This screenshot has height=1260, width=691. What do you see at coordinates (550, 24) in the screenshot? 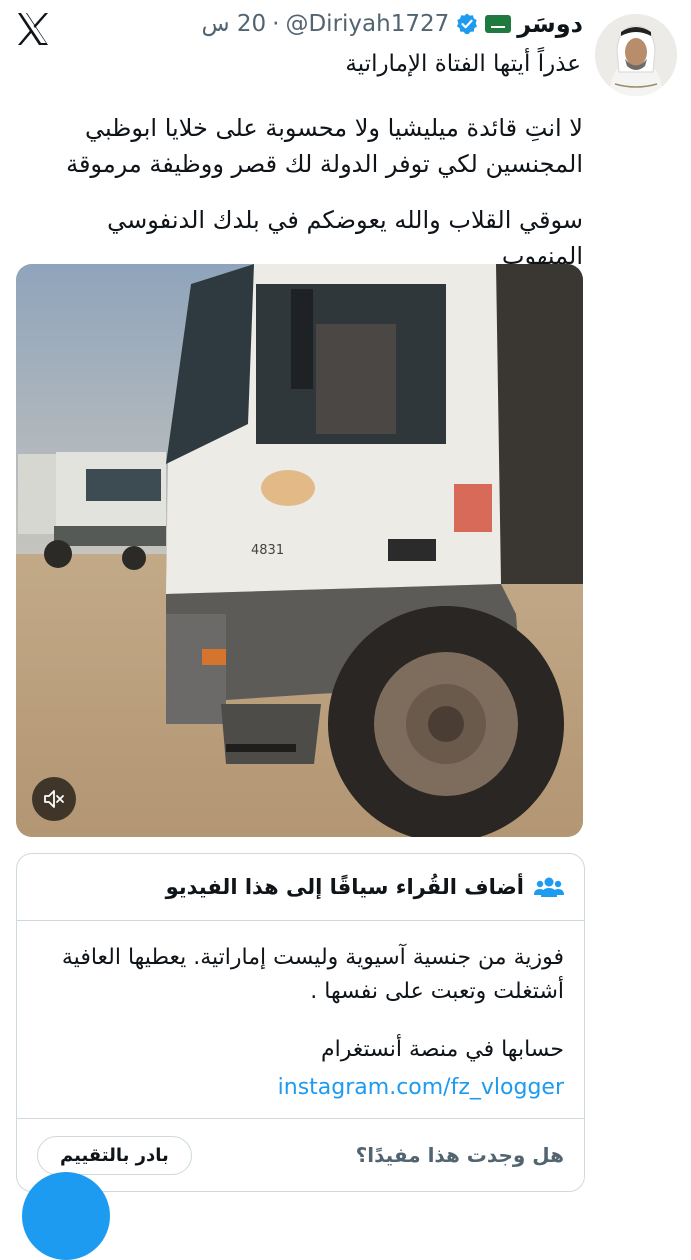
I see `display-name: دوسَر` at bounding box center [550, 24].